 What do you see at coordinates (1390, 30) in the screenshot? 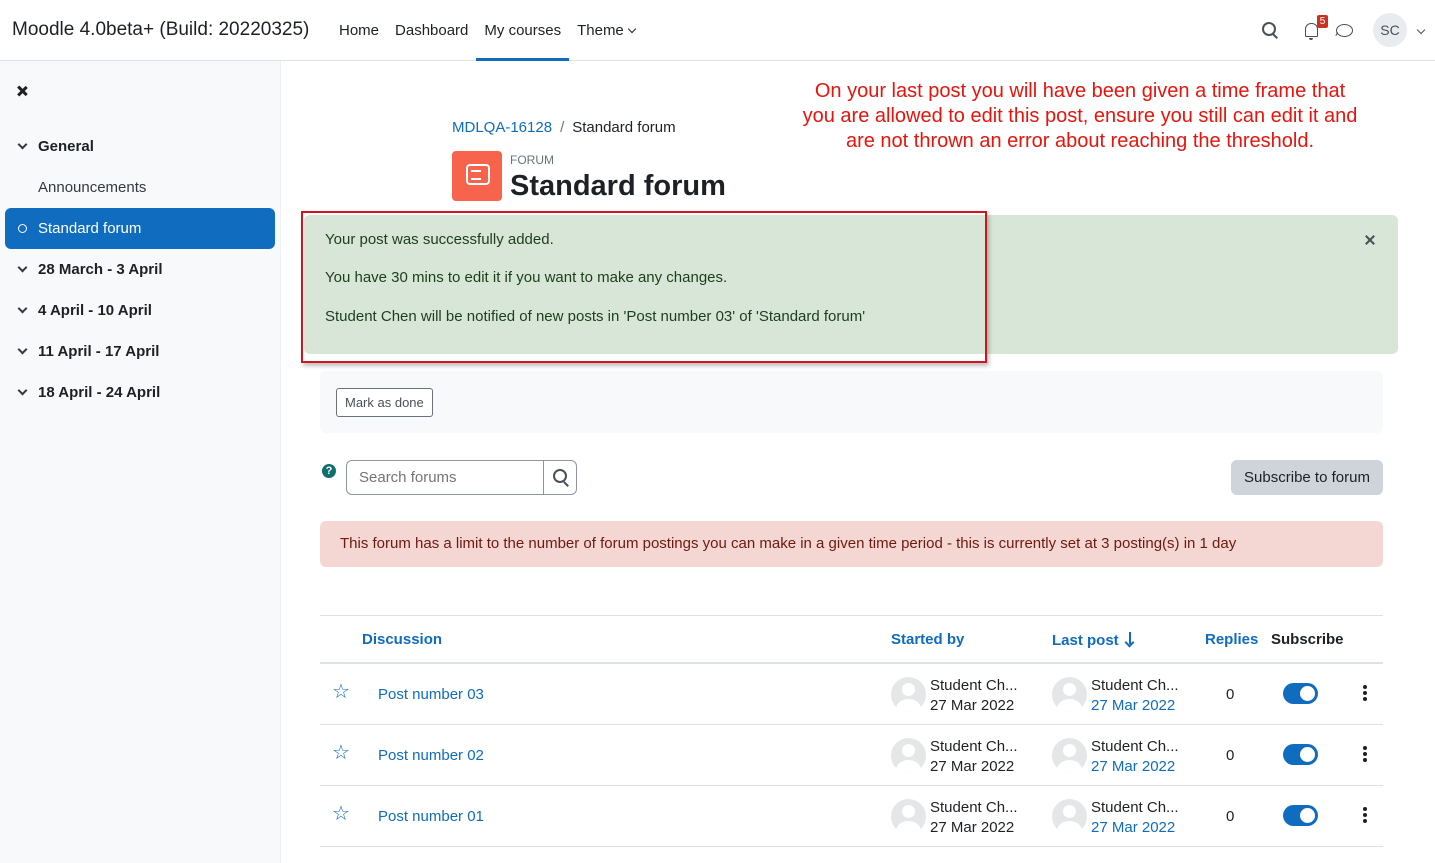
I see `user-avatar: SC` at bounding box center [1390, 30].